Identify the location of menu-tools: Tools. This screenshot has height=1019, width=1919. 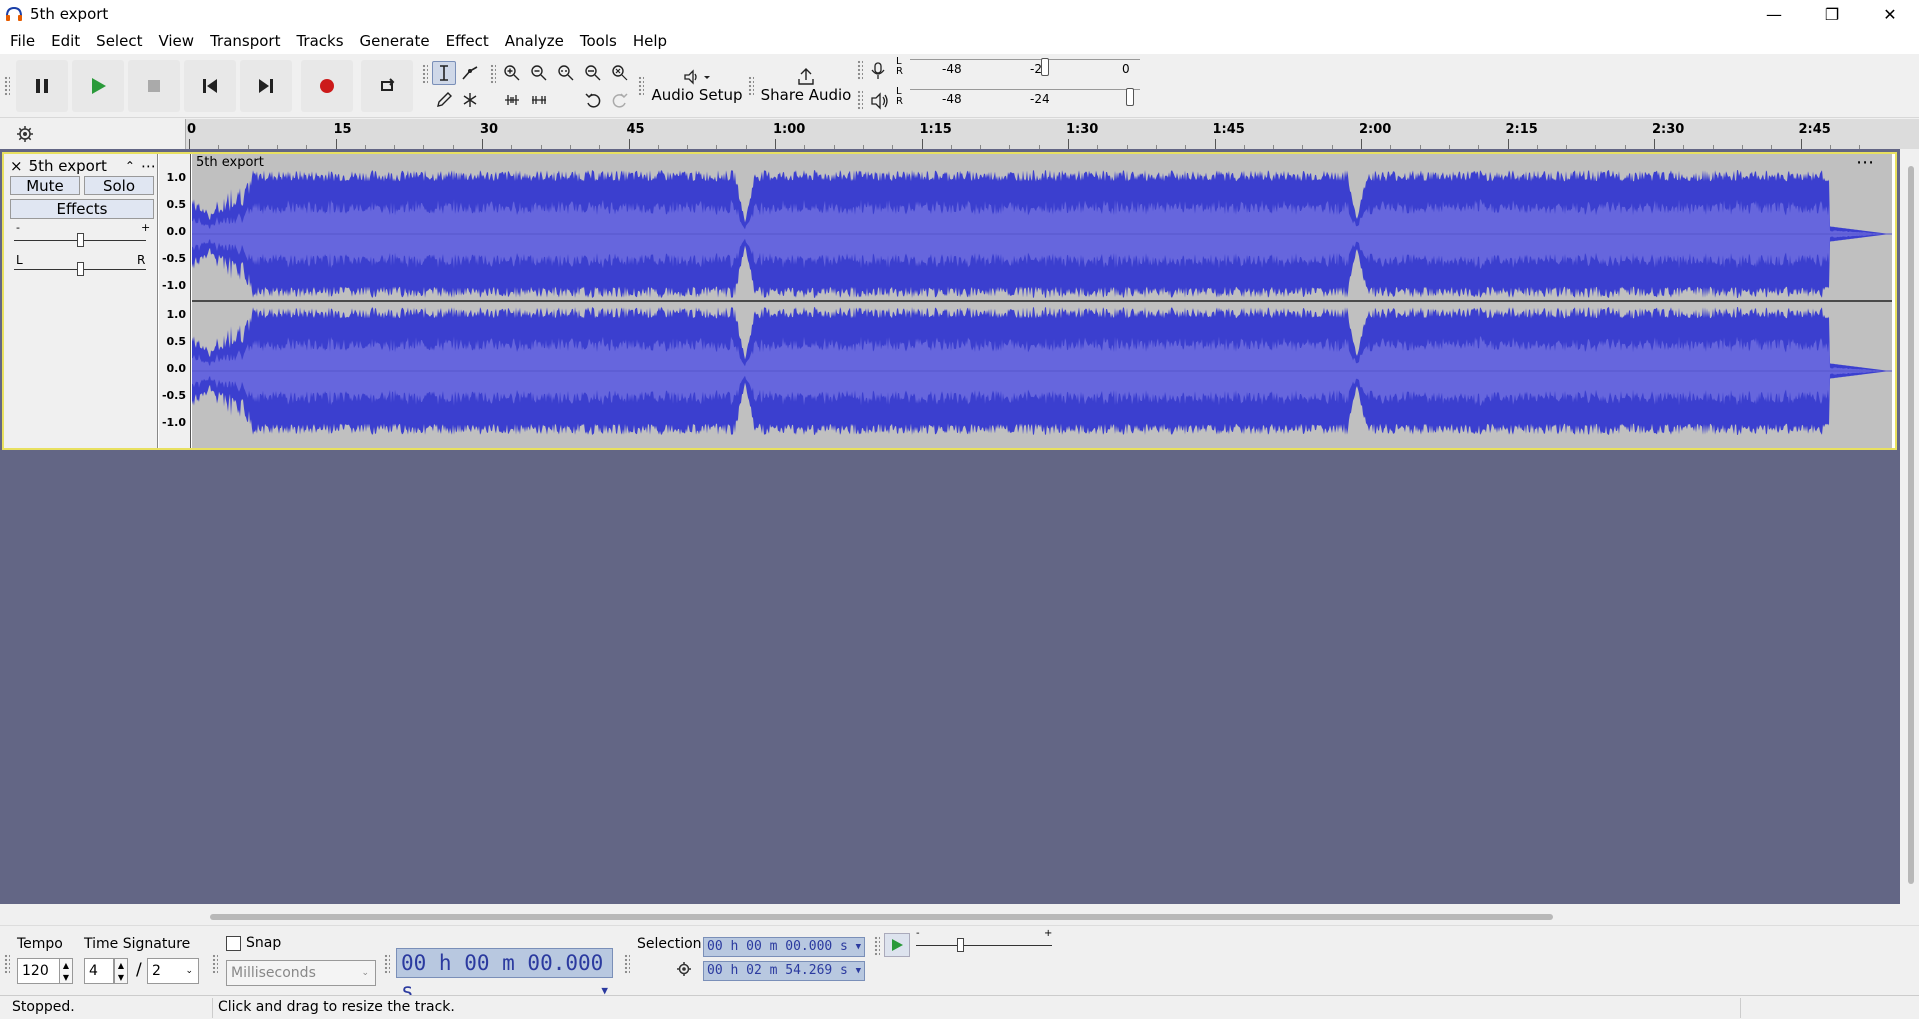
(598, 41).